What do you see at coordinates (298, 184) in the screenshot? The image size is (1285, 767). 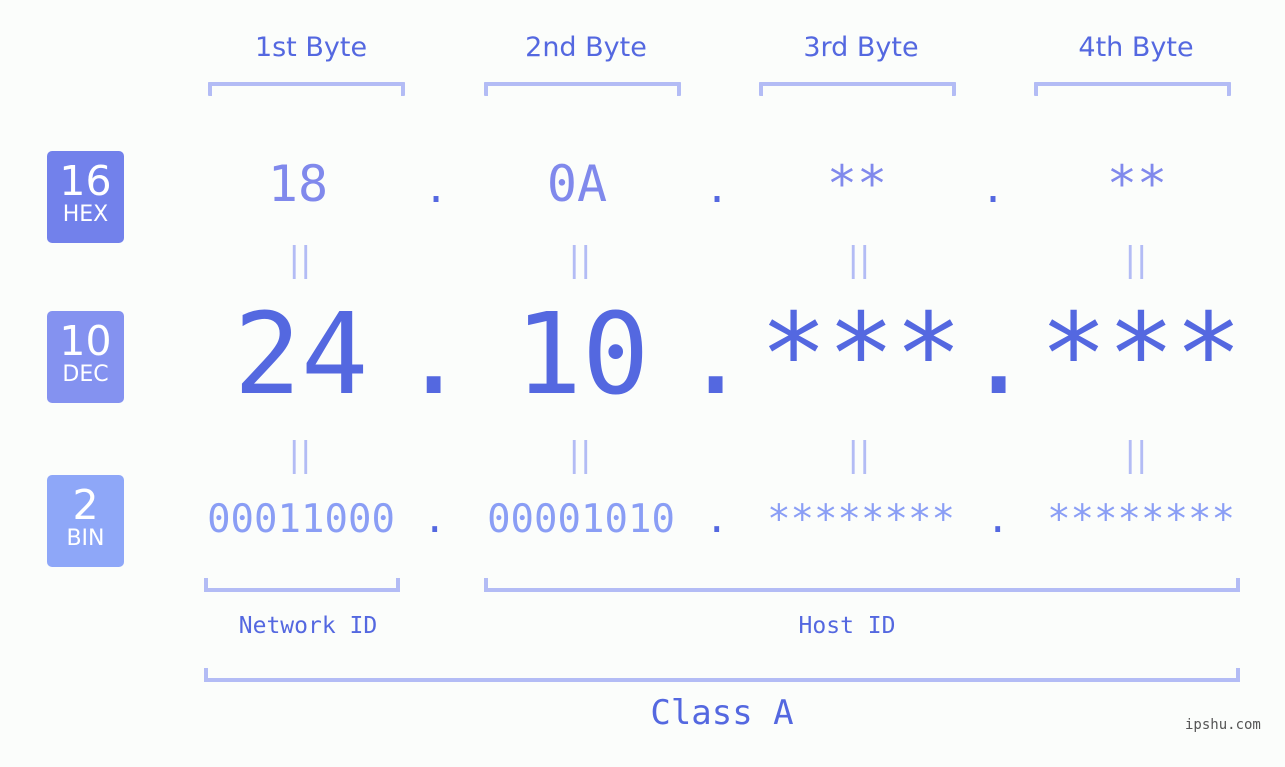 I see `hex-byte-1: 18` at bounding box center [298, 184].